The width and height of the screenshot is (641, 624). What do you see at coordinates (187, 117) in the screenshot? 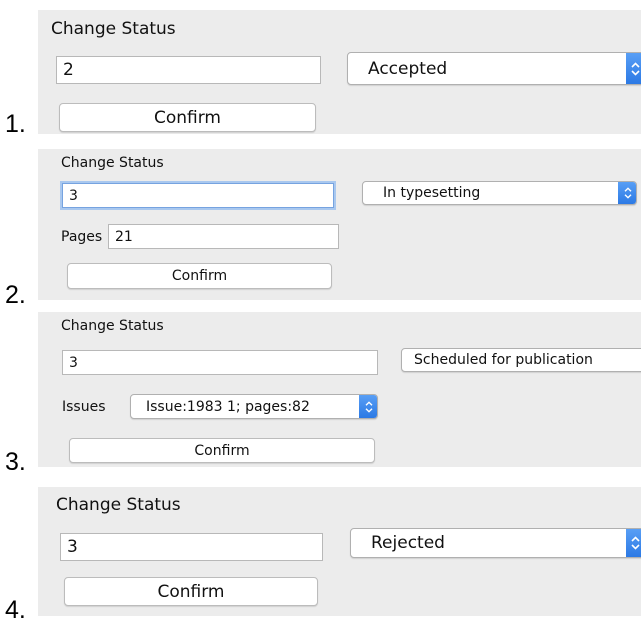
I see `confirm-button-1: Confirm` at bounding box center [187, 117].